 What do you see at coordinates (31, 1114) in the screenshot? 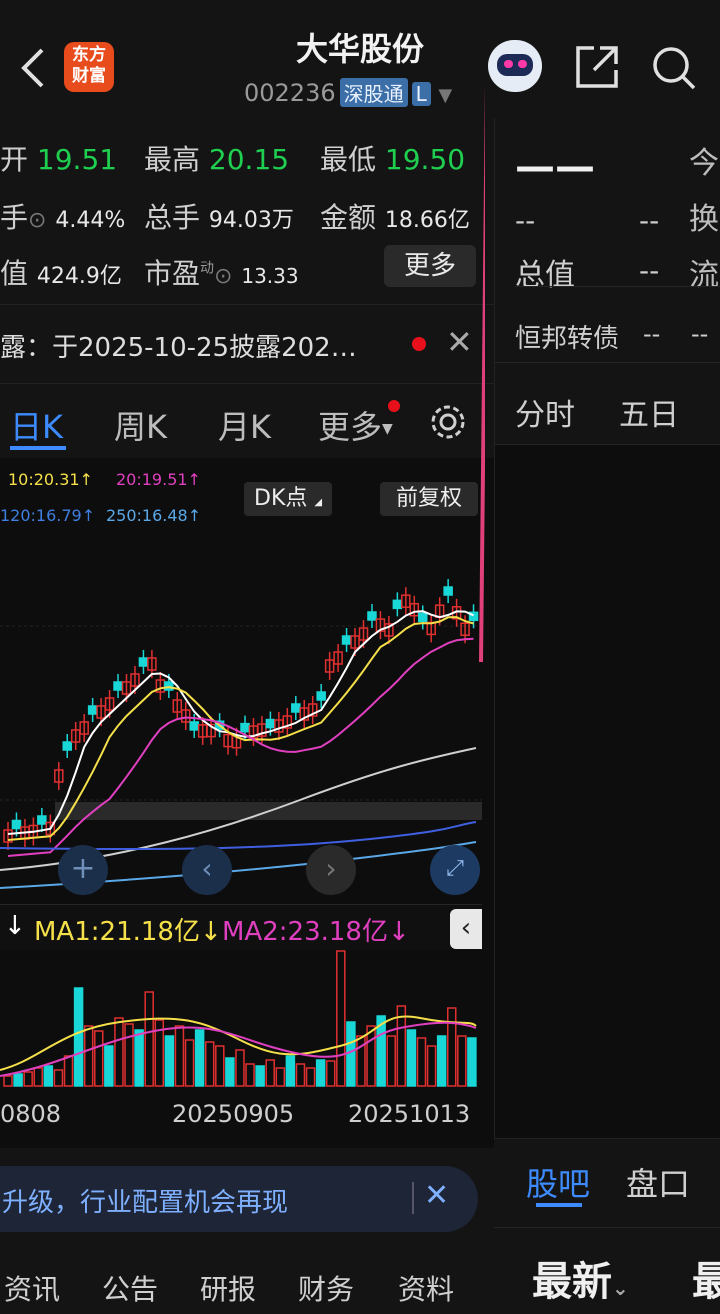
I see `date-label-1: 0808` at bounding box center [31, 1114].